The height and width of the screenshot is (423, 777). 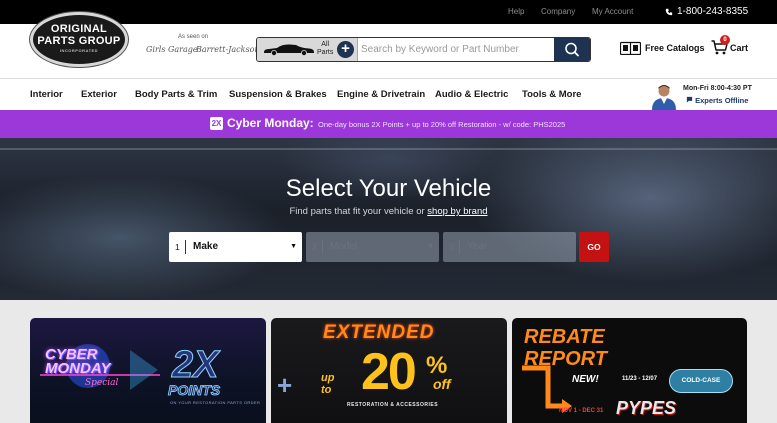 I want to click on cart-label: Cart, so click(x=739, y=47).